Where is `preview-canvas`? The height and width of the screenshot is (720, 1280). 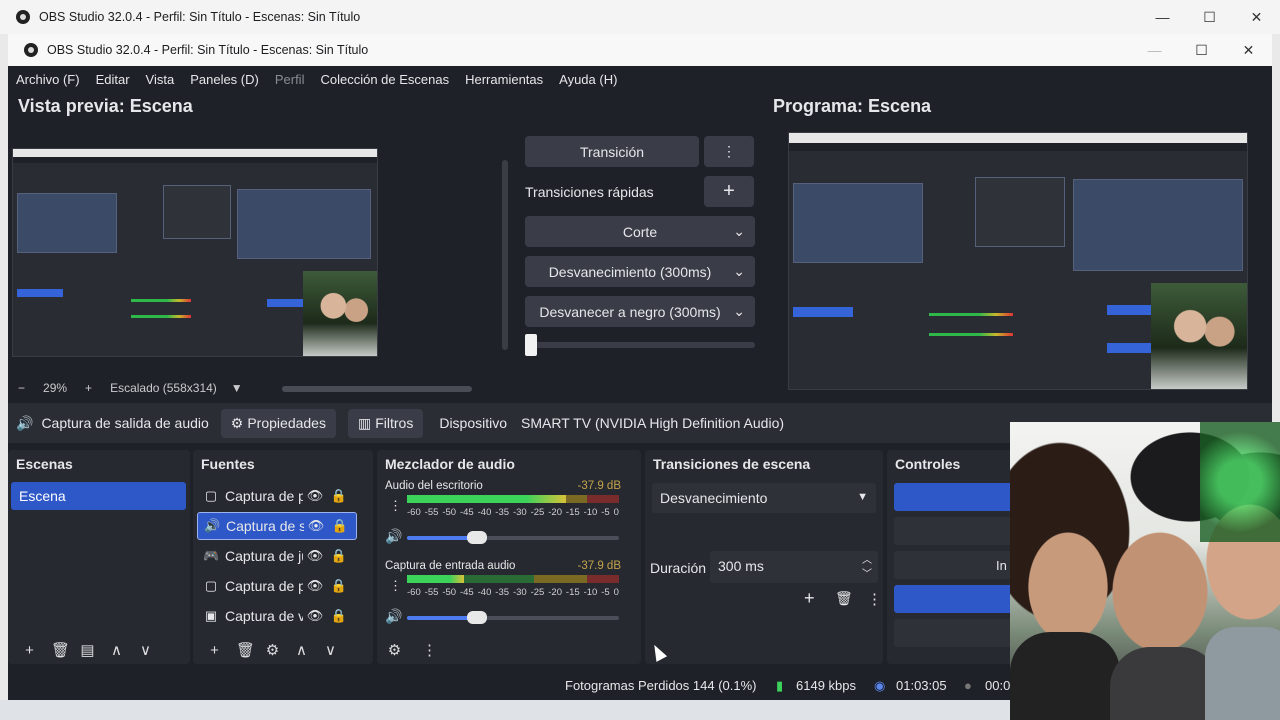
preview-canvas is located at coordinates (195, 252).